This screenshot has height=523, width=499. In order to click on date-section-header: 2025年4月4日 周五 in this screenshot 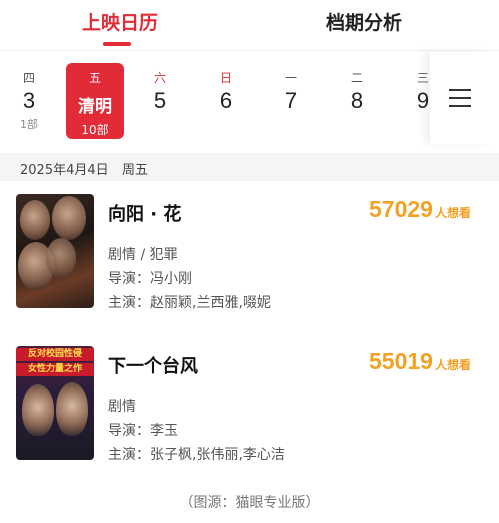, I will do `click(249, 167)`.